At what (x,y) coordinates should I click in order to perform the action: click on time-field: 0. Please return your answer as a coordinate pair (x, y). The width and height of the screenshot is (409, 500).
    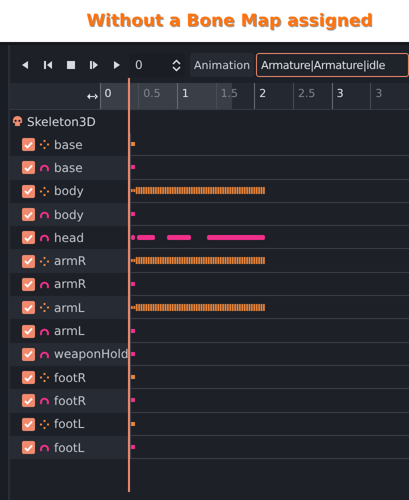
    Looking at the image, I should click on (157, 65).